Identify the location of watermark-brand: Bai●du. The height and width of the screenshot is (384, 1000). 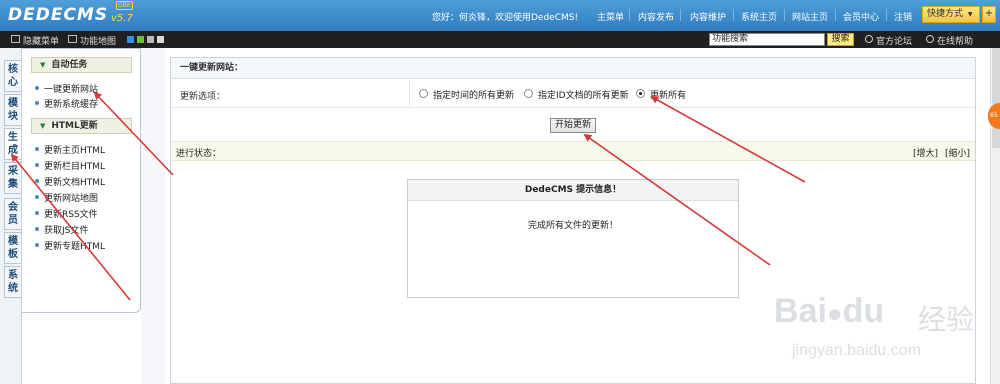
(829, 311).